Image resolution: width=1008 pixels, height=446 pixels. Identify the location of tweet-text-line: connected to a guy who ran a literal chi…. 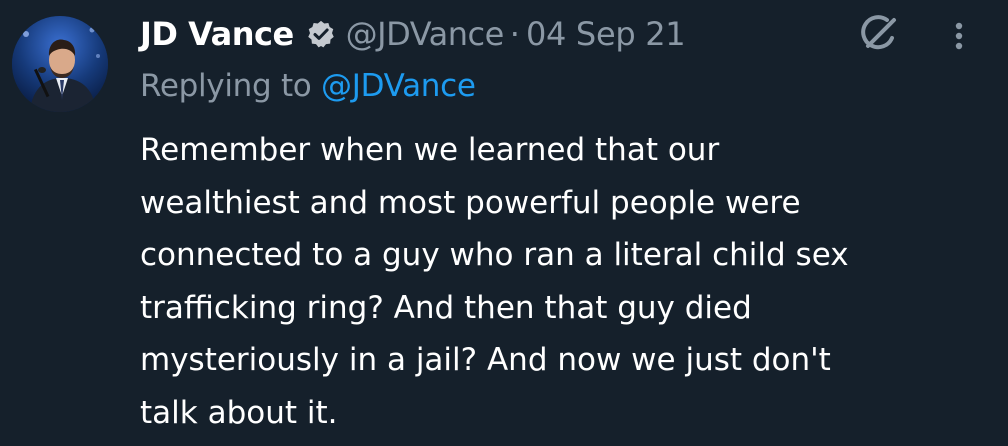
(494, 255).